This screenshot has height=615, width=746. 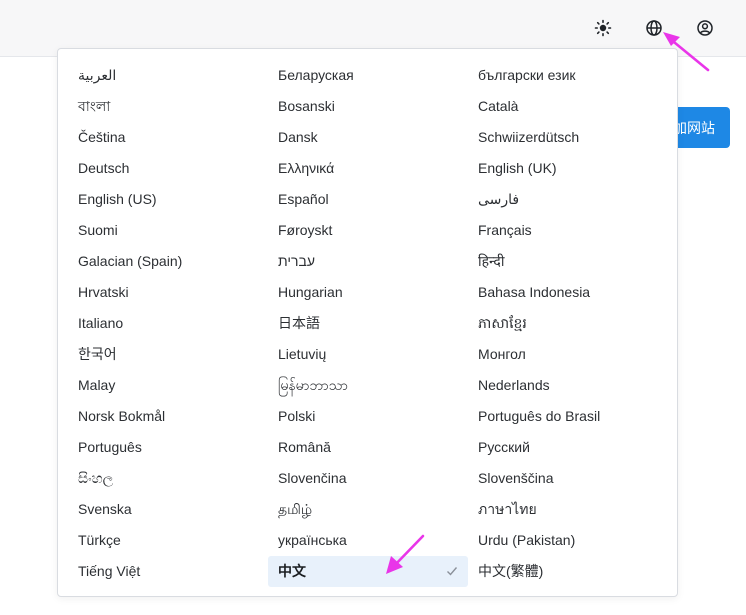 I want to click on language-option: Монгол, so click(x=502, y=354).